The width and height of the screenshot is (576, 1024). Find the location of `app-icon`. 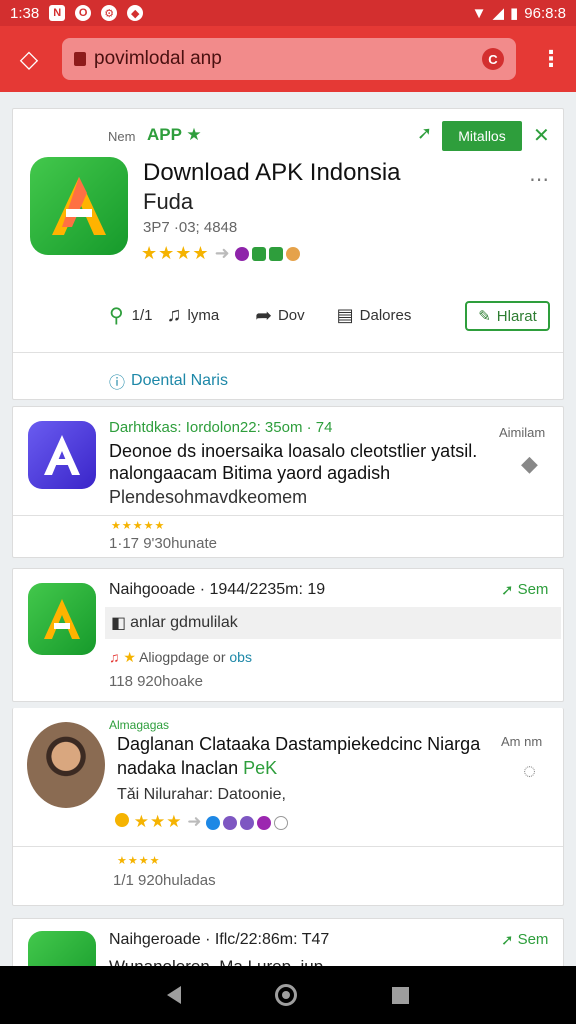

app-icon is located at coordinates (79, 206).